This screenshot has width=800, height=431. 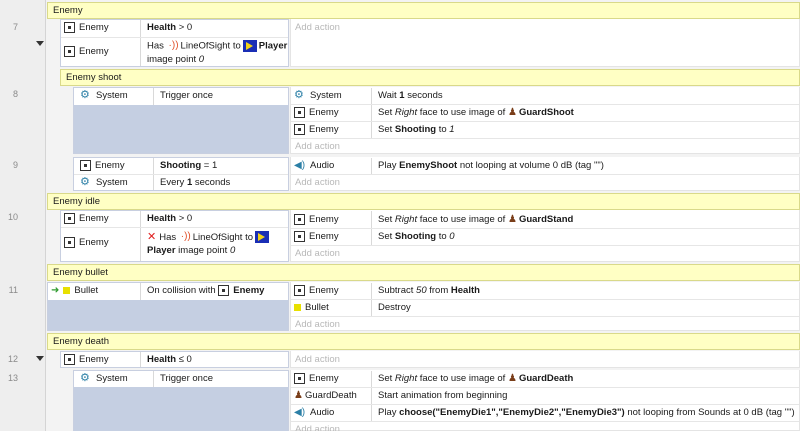 What do you see at coordinates (55, 290) in the screenshot?
I see `green-arrow-icon: ➜` at bounding box center [55, 290].